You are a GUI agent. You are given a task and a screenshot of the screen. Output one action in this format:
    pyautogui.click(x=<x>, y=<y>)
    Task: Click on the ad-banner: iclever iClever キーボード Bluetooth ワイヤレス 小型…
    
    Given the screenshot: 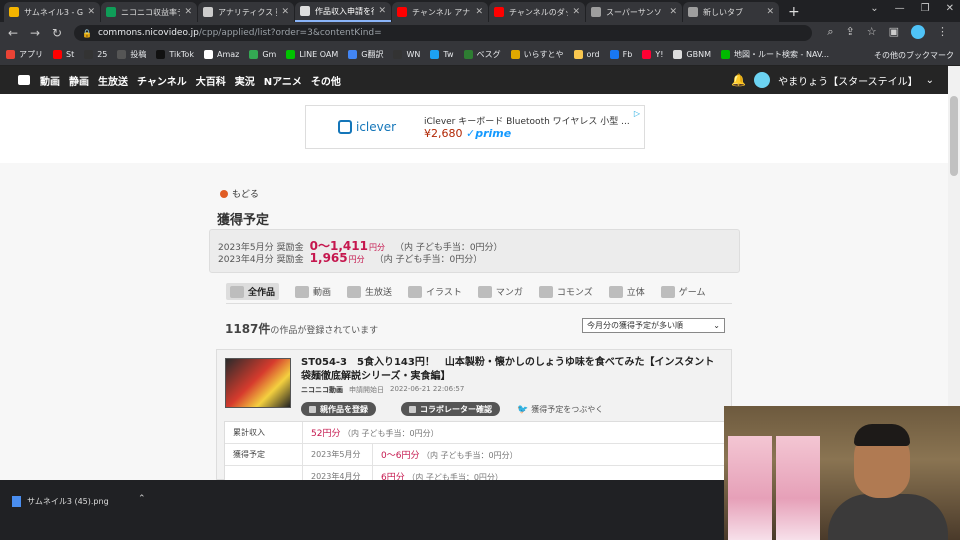 What is the action you would take?
    pyautogui.click(x=475, y=127)
    